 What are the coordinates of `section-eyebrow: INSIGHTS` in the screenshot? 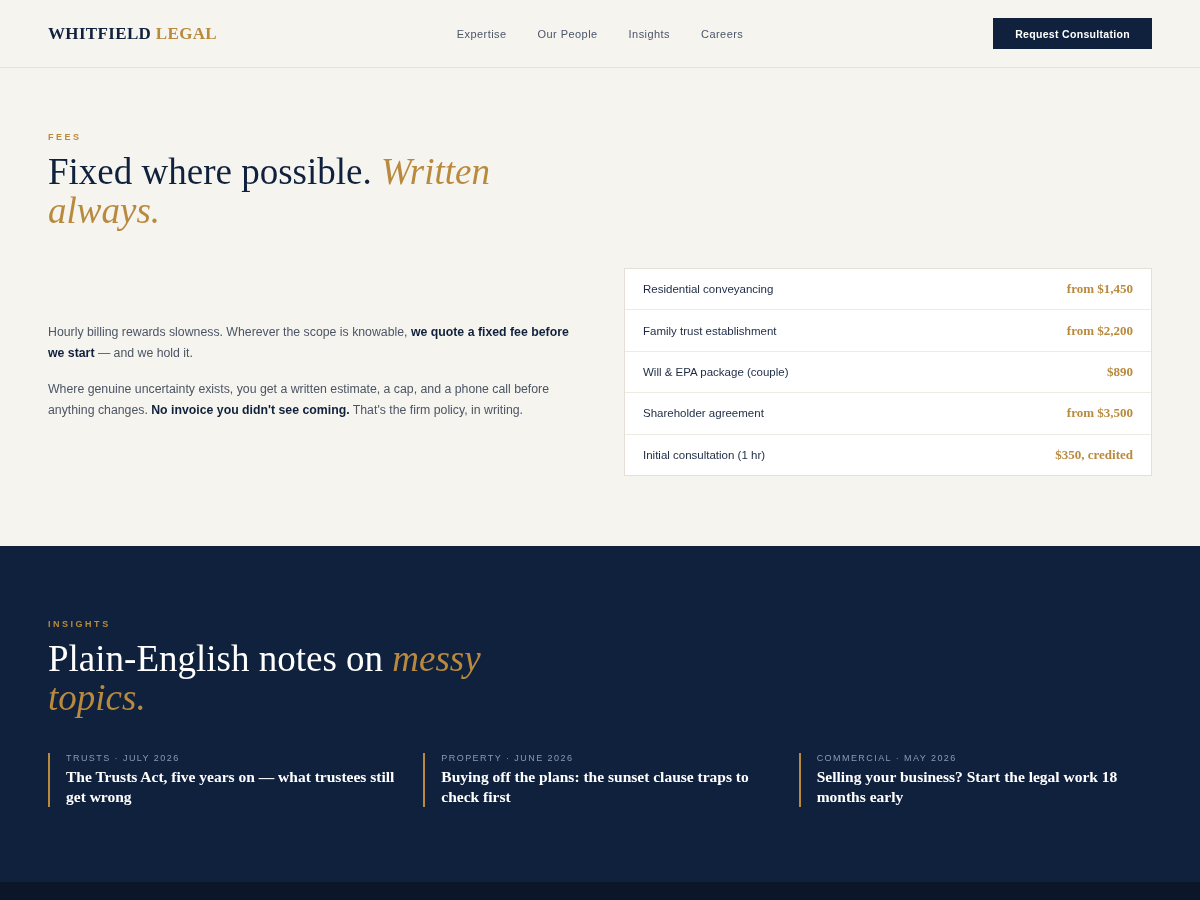 It's located at (79, 624).